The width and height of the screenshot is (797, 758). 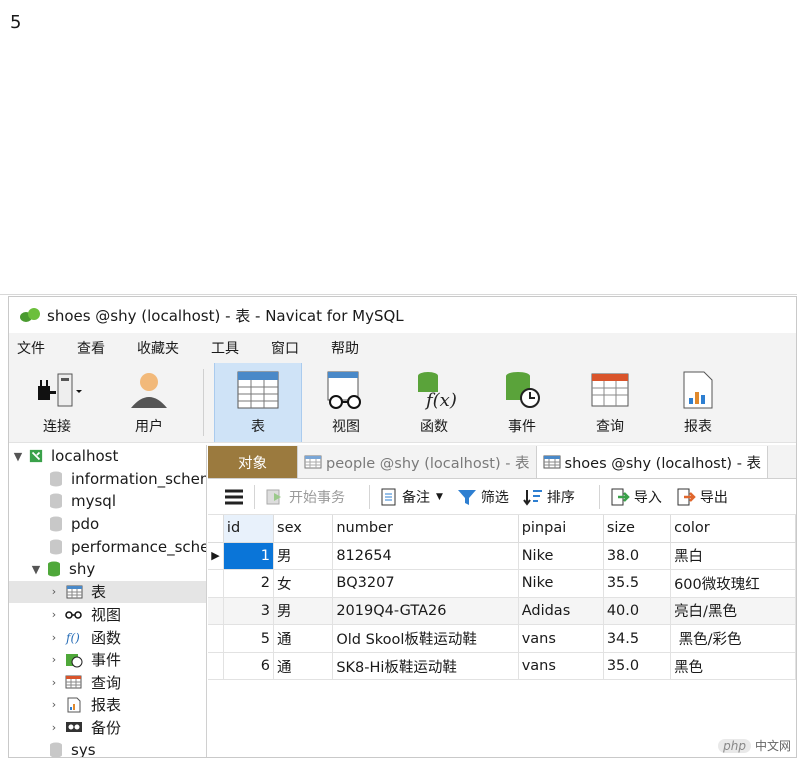 I want to click on import-button: 导入, so click(x=636, y=497).